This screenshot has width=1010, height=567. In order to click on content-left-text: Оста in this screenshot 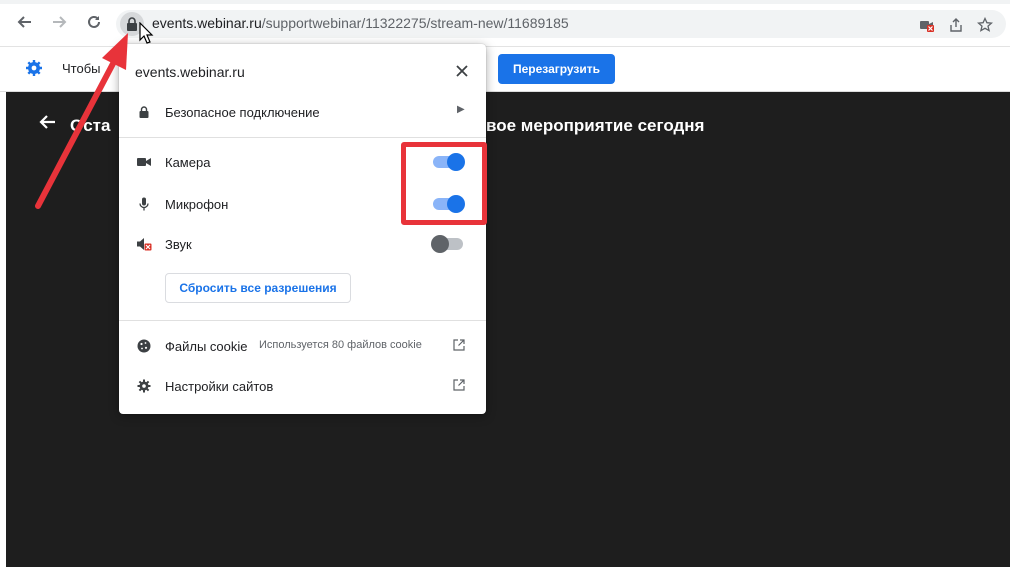, I will do `click(90, 125)`.